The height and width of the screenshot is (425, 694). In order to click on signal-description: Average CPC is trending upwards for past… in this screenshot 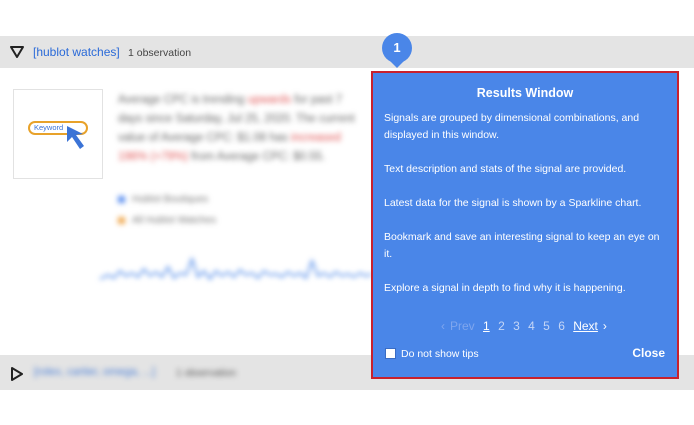, I will do `click(243, 129)`.